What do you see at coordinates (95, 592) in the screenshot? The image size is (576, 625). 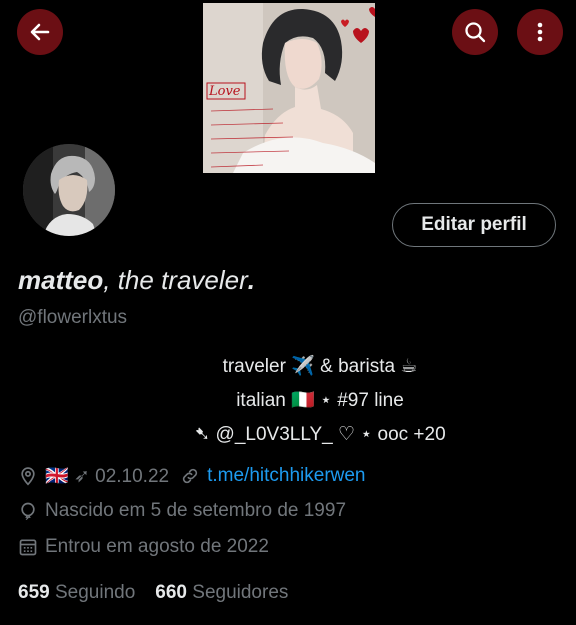 I see `following-label: Seguindo` at bounding box center [95, 592].